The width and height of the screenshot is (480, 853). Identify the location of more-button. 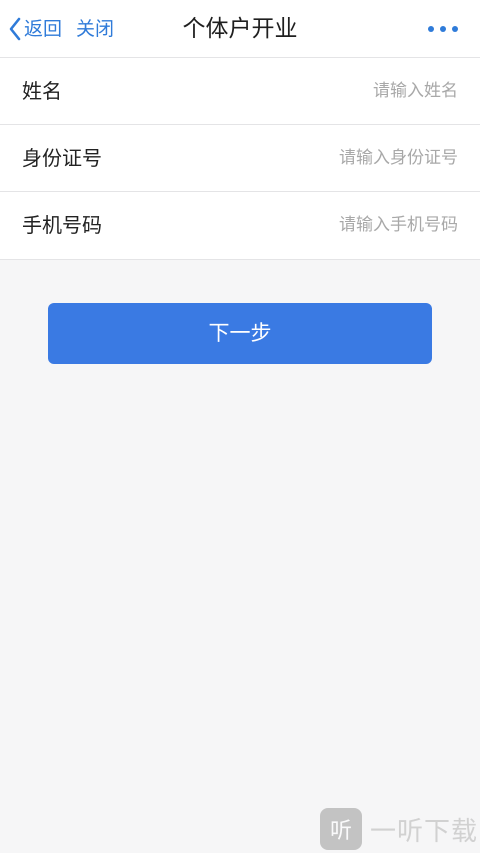
(443, 29).